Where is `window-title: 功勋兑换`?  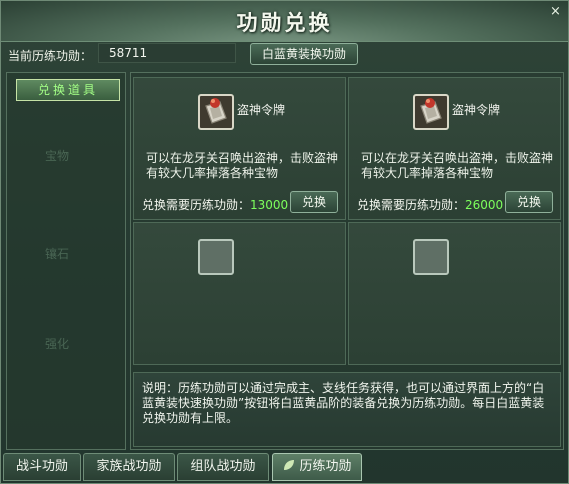
window-title: 功勋兑换 is located at coordinates (284, 23).